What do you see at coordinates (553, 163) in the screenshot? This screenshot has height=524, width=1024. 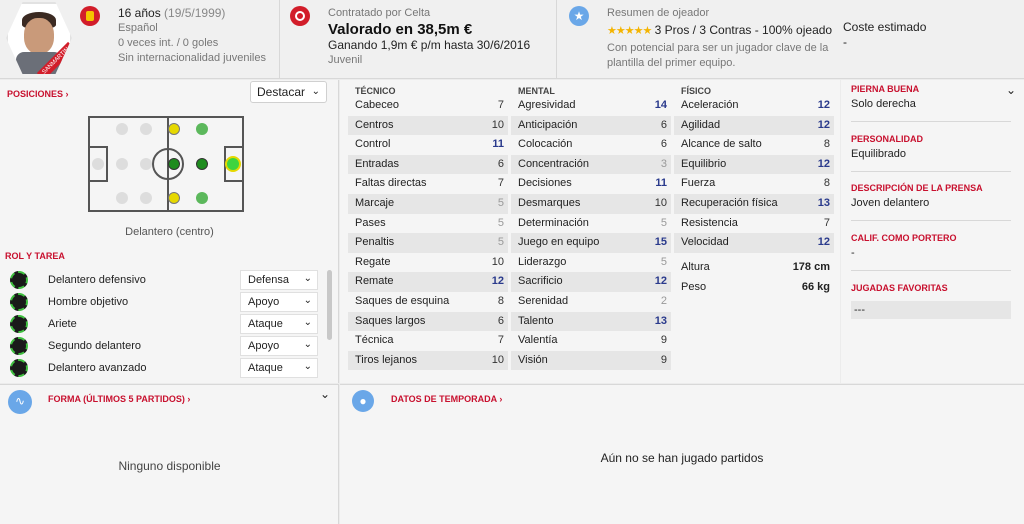 I see `attribute-name: Concentración` at bounding box center [553, 163].